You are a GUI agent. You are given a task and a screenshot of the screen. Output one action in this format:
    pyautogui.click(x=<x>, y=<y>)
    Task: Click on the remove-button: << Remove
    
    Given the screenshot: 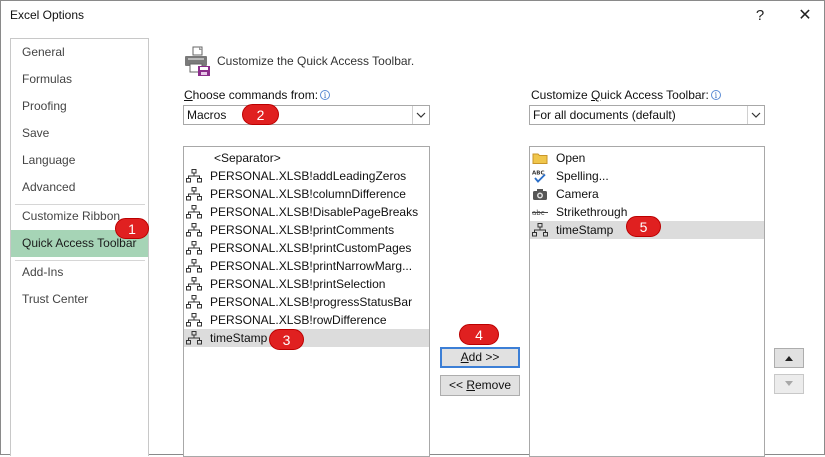 What is the action you would take?
    pyautogui.click(x=480, y=385)
    